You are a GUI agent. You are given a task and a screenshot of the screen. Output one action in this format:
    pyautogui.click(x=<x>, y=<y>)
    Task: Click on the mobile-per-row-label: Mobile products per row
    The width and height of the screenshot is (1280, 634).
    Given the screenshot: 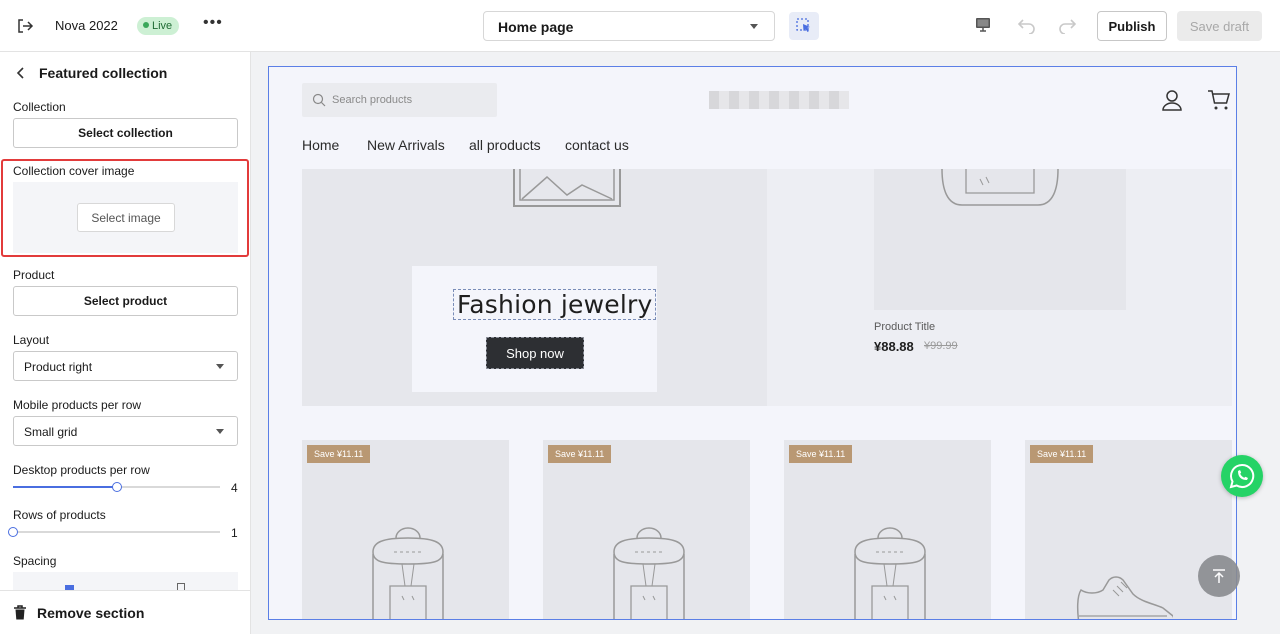 What is the action you would take?
    pyautogui.click(x=77, y=405)
    